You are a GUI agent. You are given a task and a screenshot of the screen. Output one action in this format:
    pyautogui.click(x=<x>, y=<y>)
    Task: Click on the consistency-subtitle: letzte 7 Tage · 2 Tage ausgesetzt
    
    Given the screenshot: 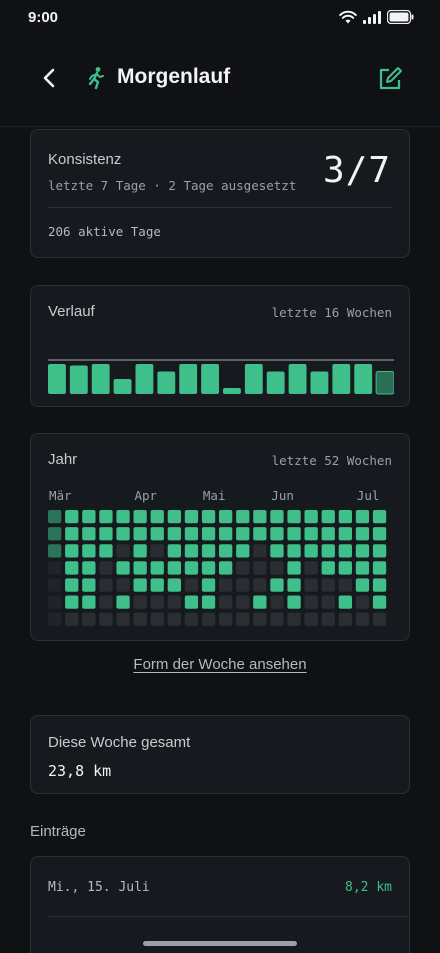 What is the action you would take?
    pyautogui.click(x=172, y=185)
    